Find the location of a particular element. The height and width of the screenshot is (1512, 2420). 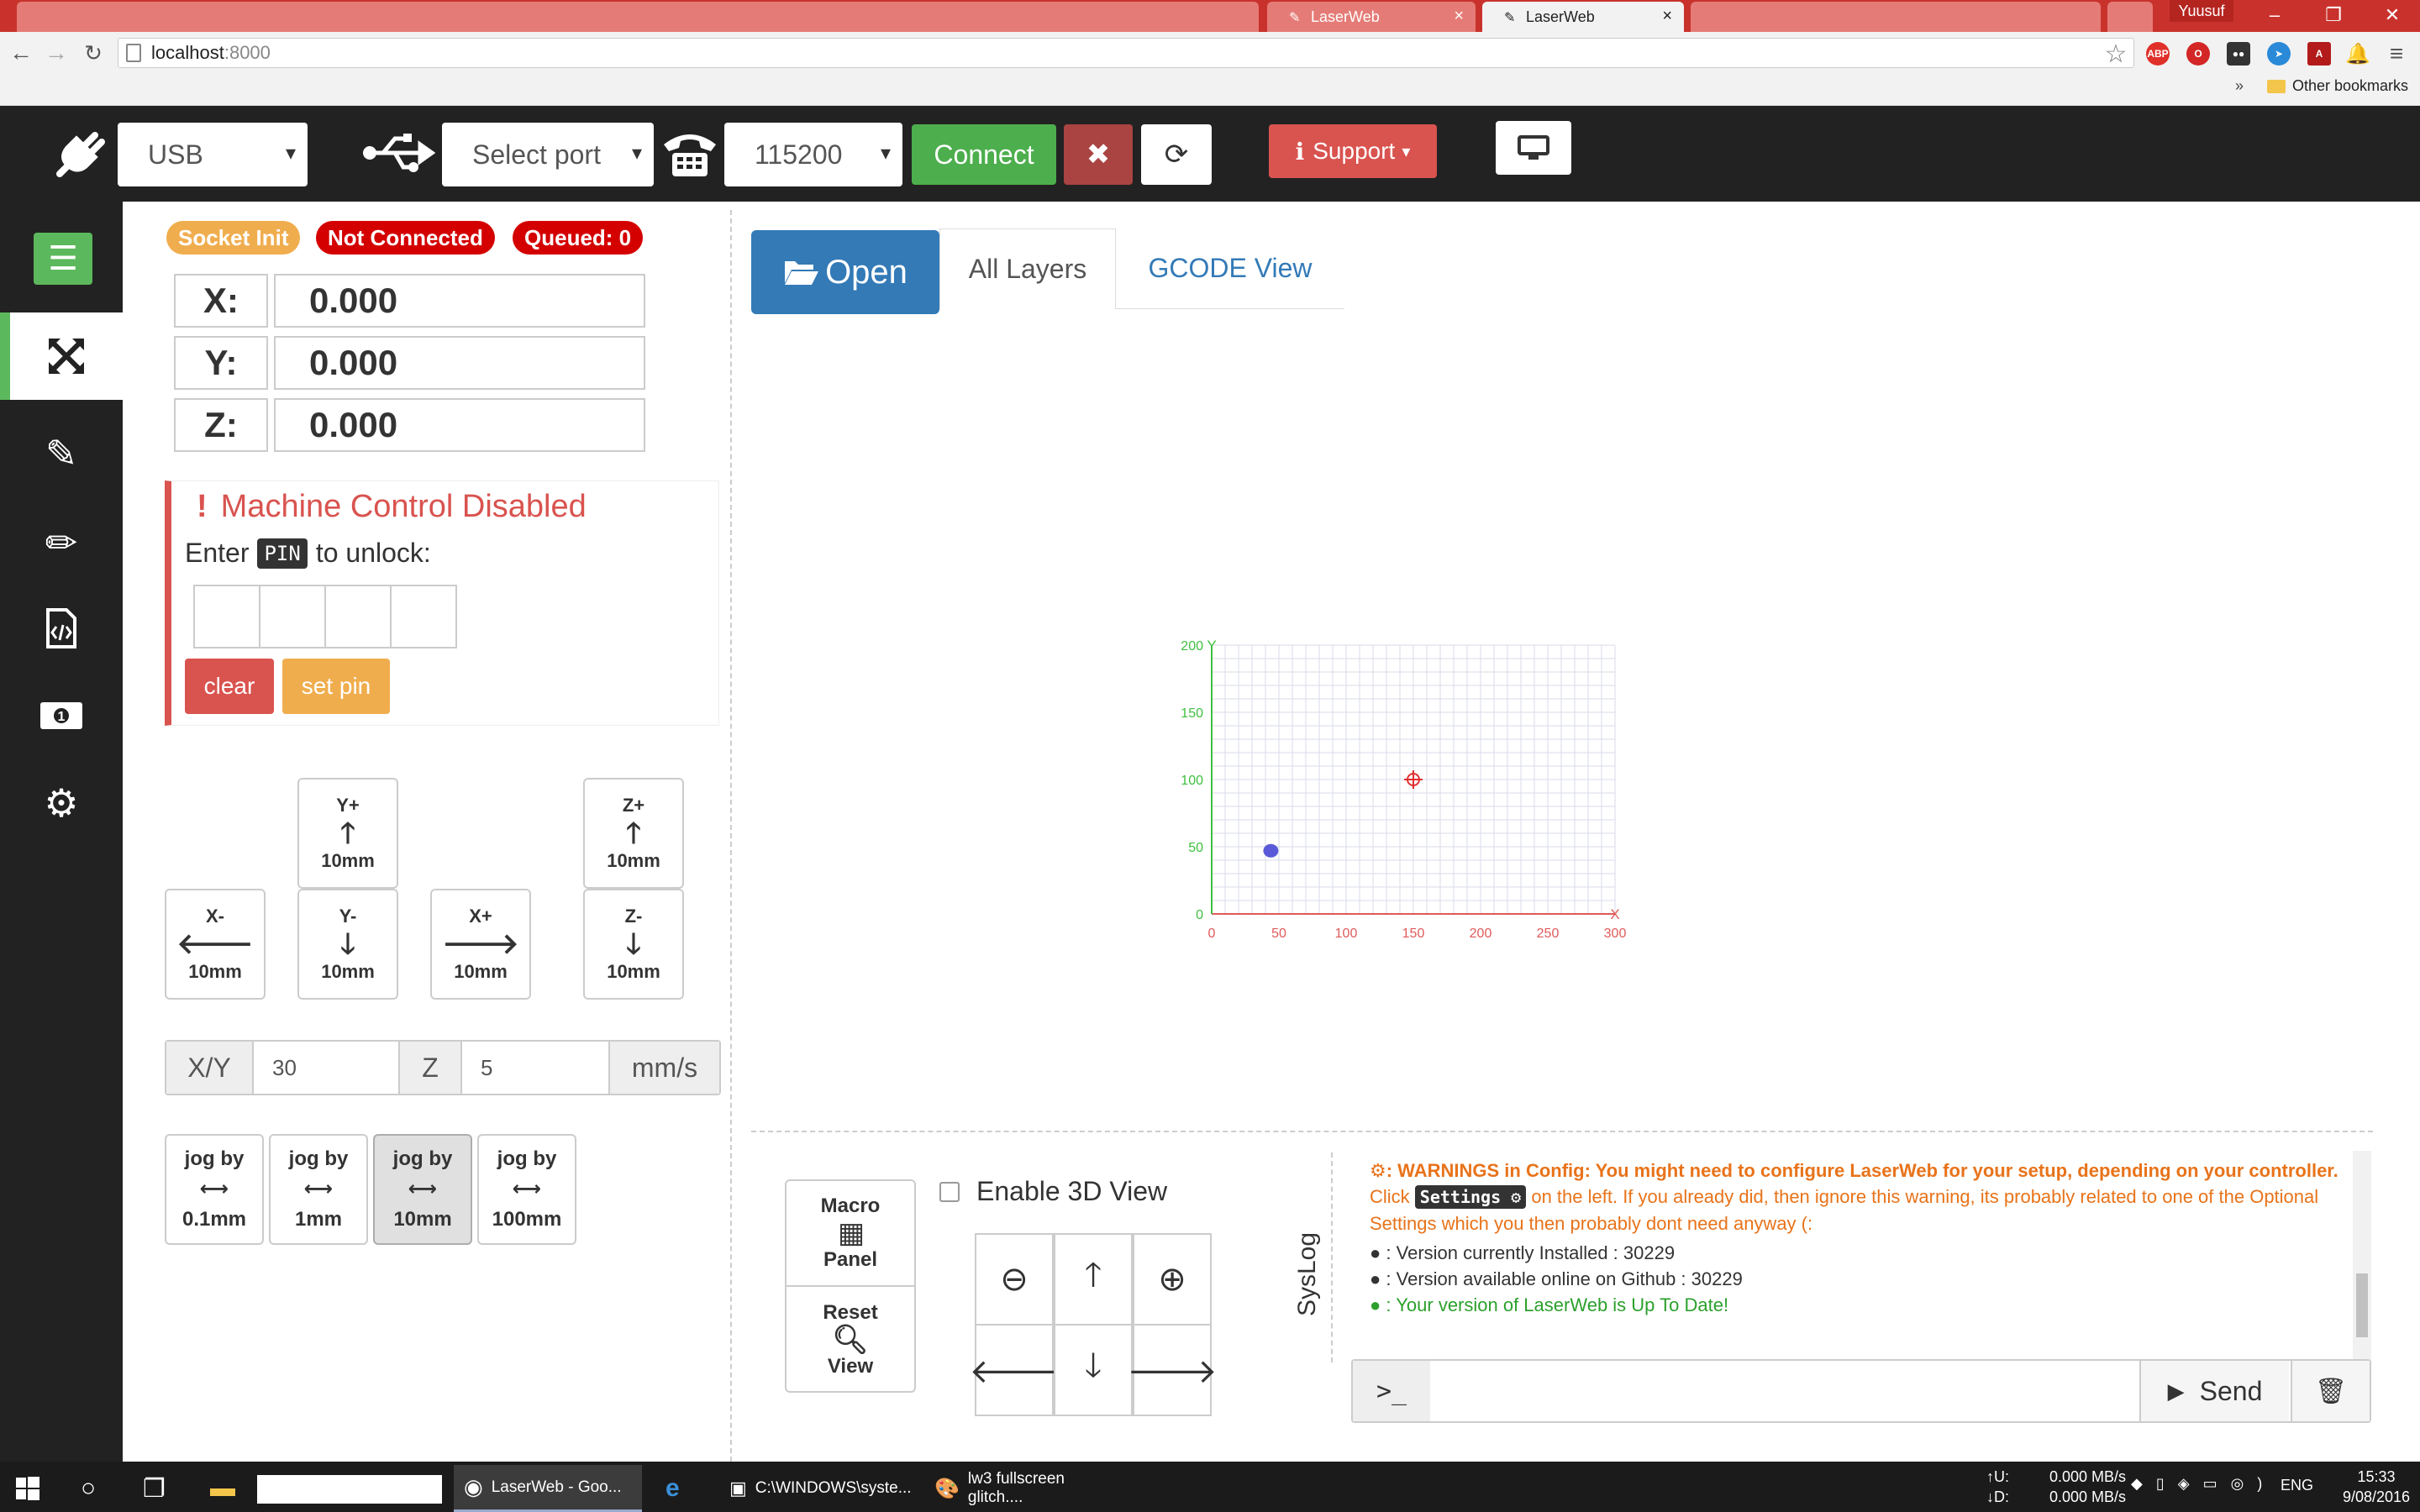

syslog-scroll-thumb is located at coordinates (2362, 1305).